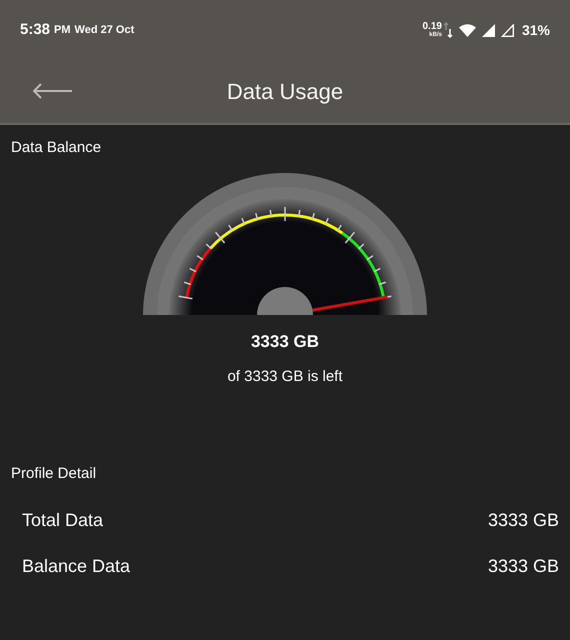 This screenshot has height=640, width=570. What do you see at coordinates (432, 27) in the screenshot?
I see `network-speed: 0.19` at bounding box center [432, 27].